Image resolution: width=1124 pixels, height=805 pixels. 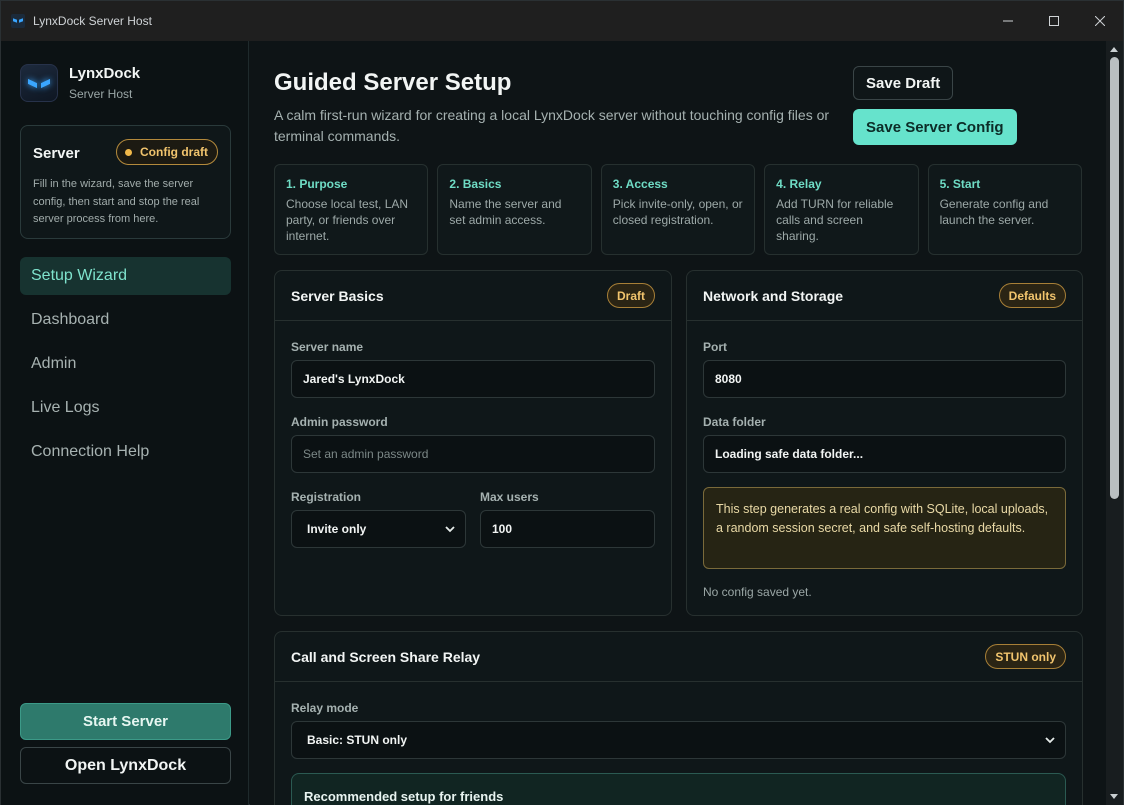 I want to click on server-name-label: Server name, so click(x=327, y=347).